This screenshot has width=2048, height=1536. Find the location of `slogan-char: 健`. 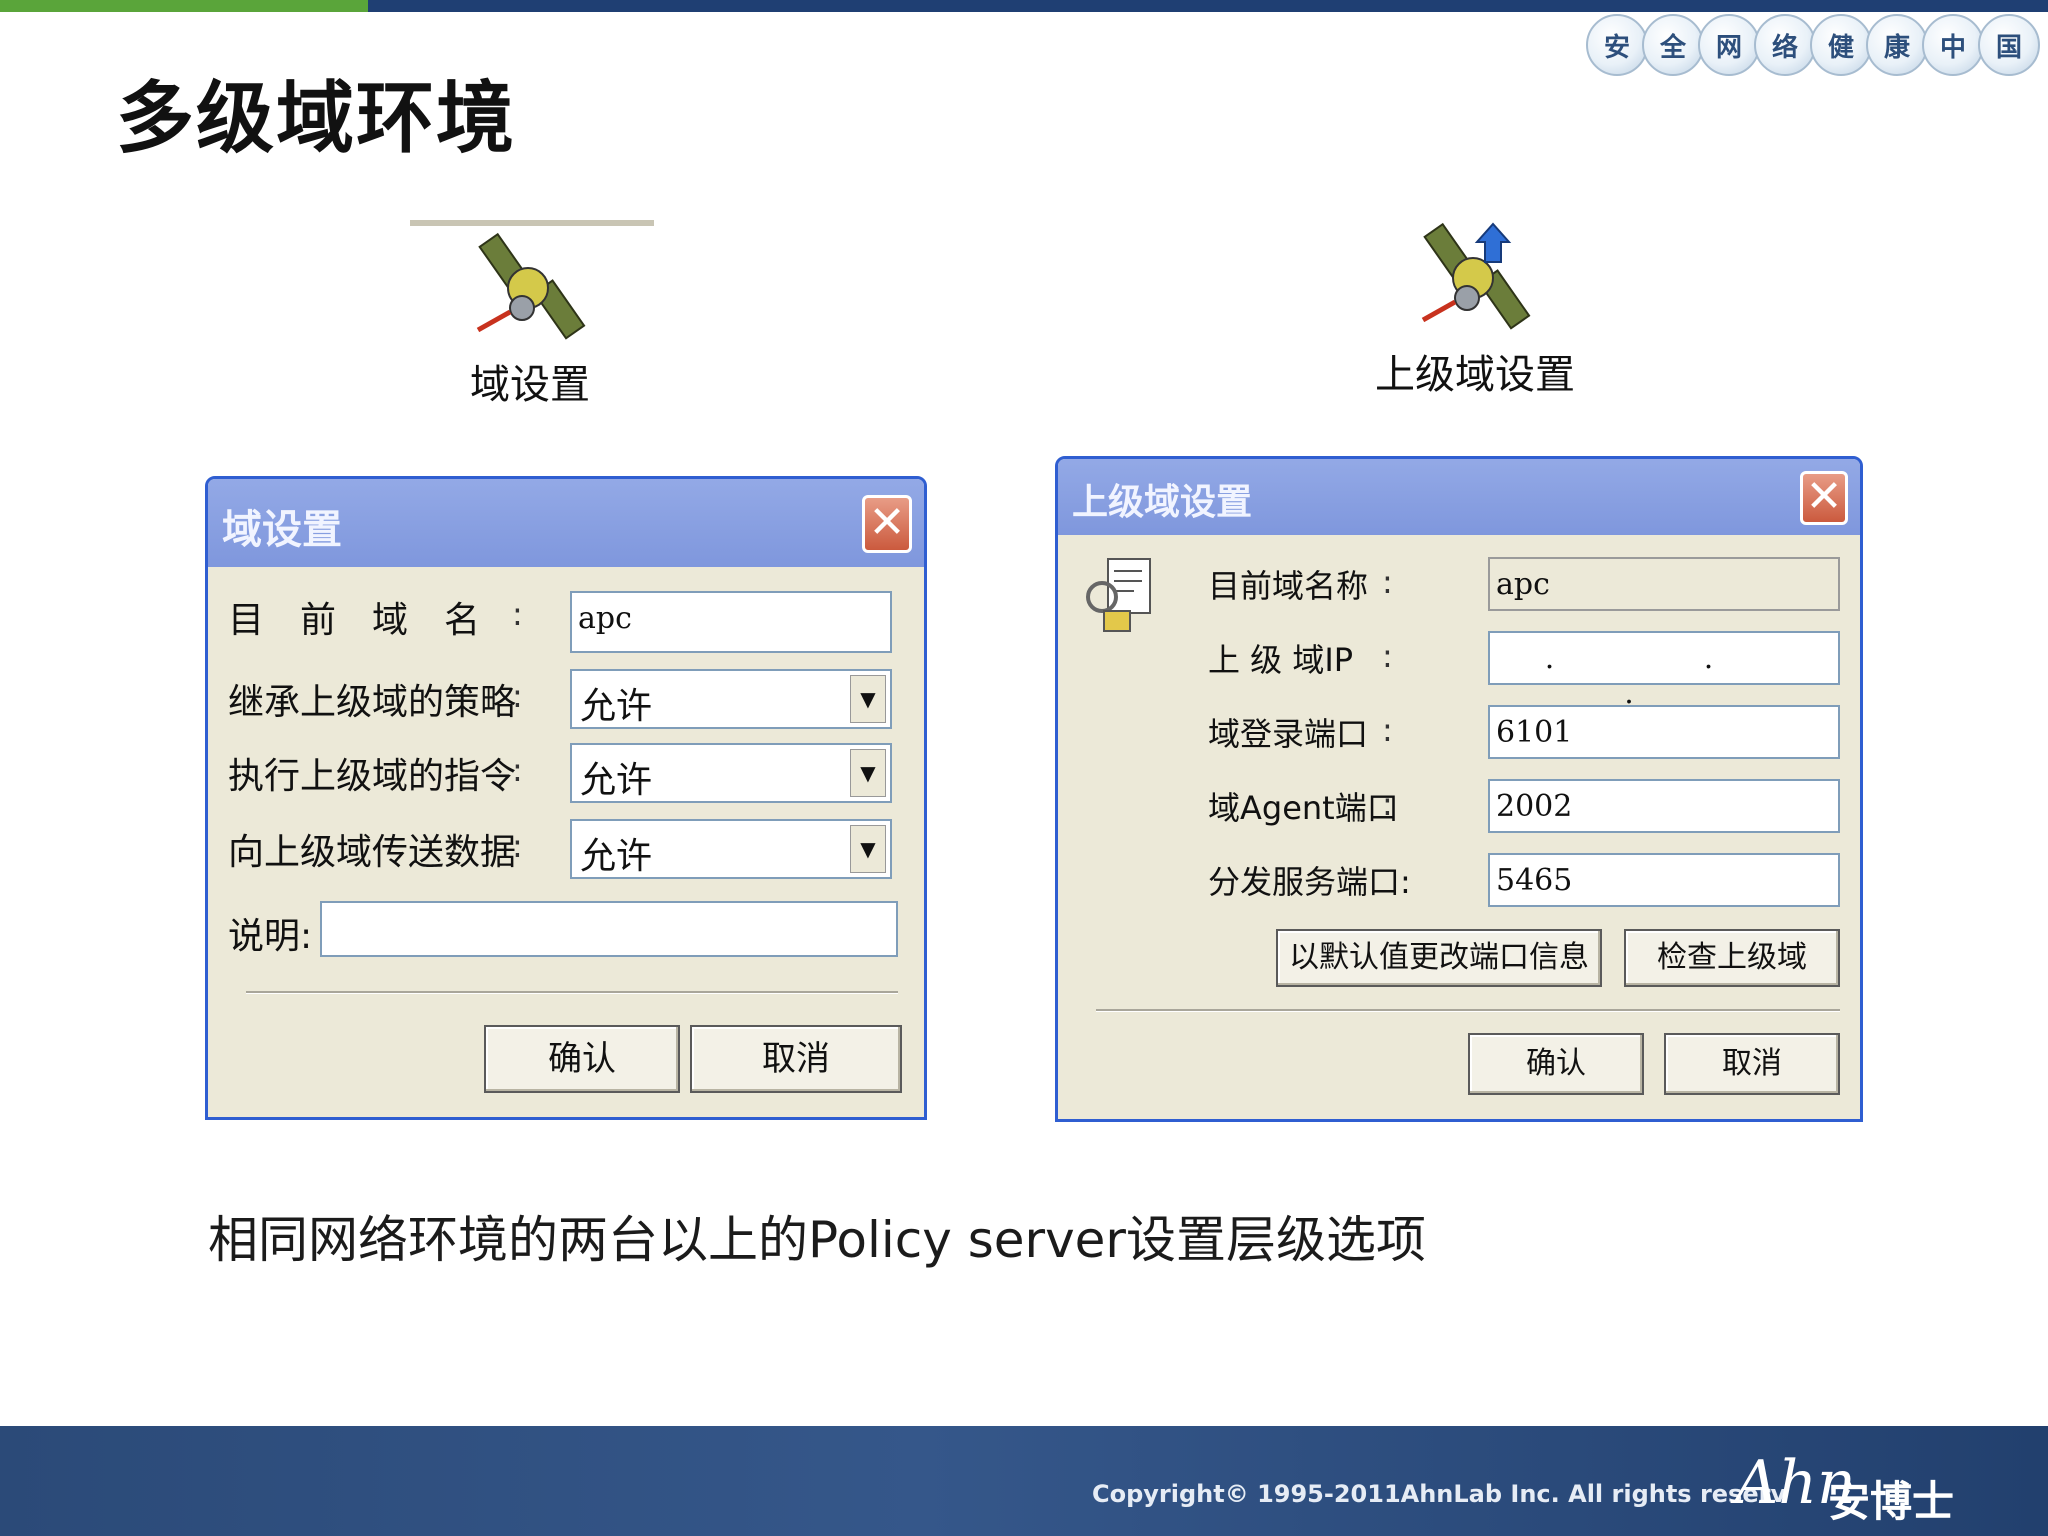

slogan-char: 健 is located at coordinates (1841, 45).